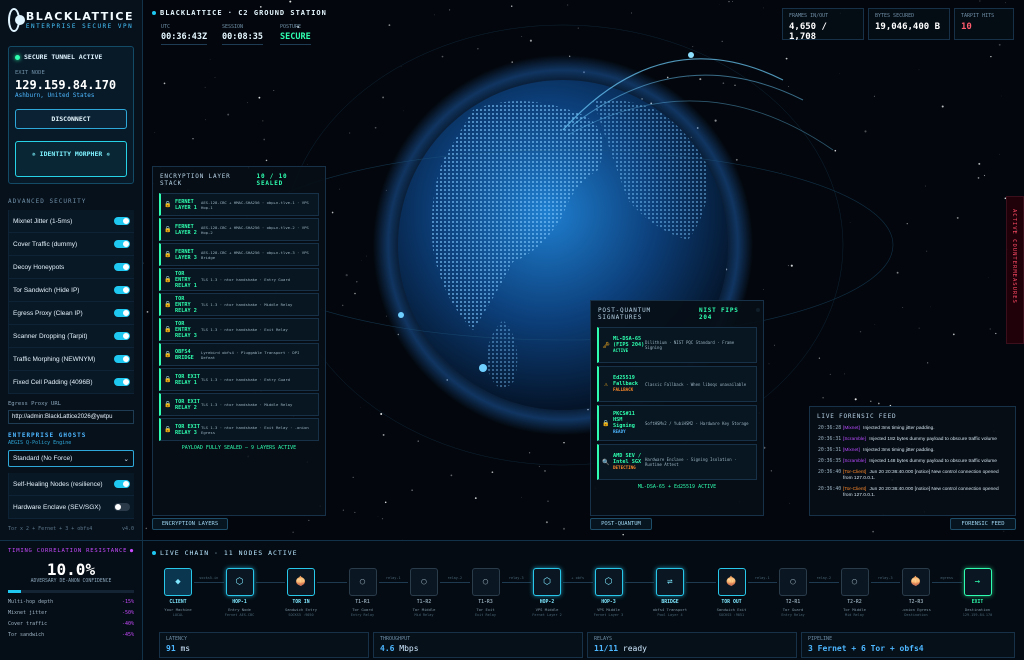 This screenshot has height=660, width=1024. I want to click on chain-node-detail: Fernet Layer 3, so click(608, 615).